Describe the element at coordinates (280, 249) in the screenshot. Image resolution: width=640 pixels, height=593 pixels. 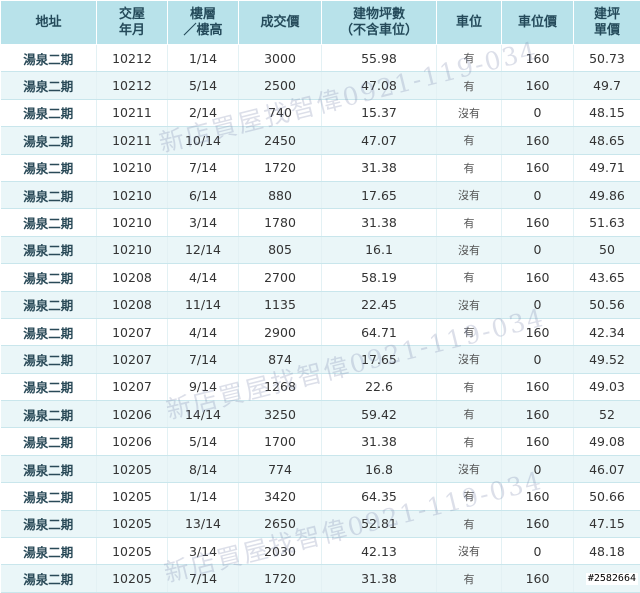
I see `cell-price: 805` at that location.